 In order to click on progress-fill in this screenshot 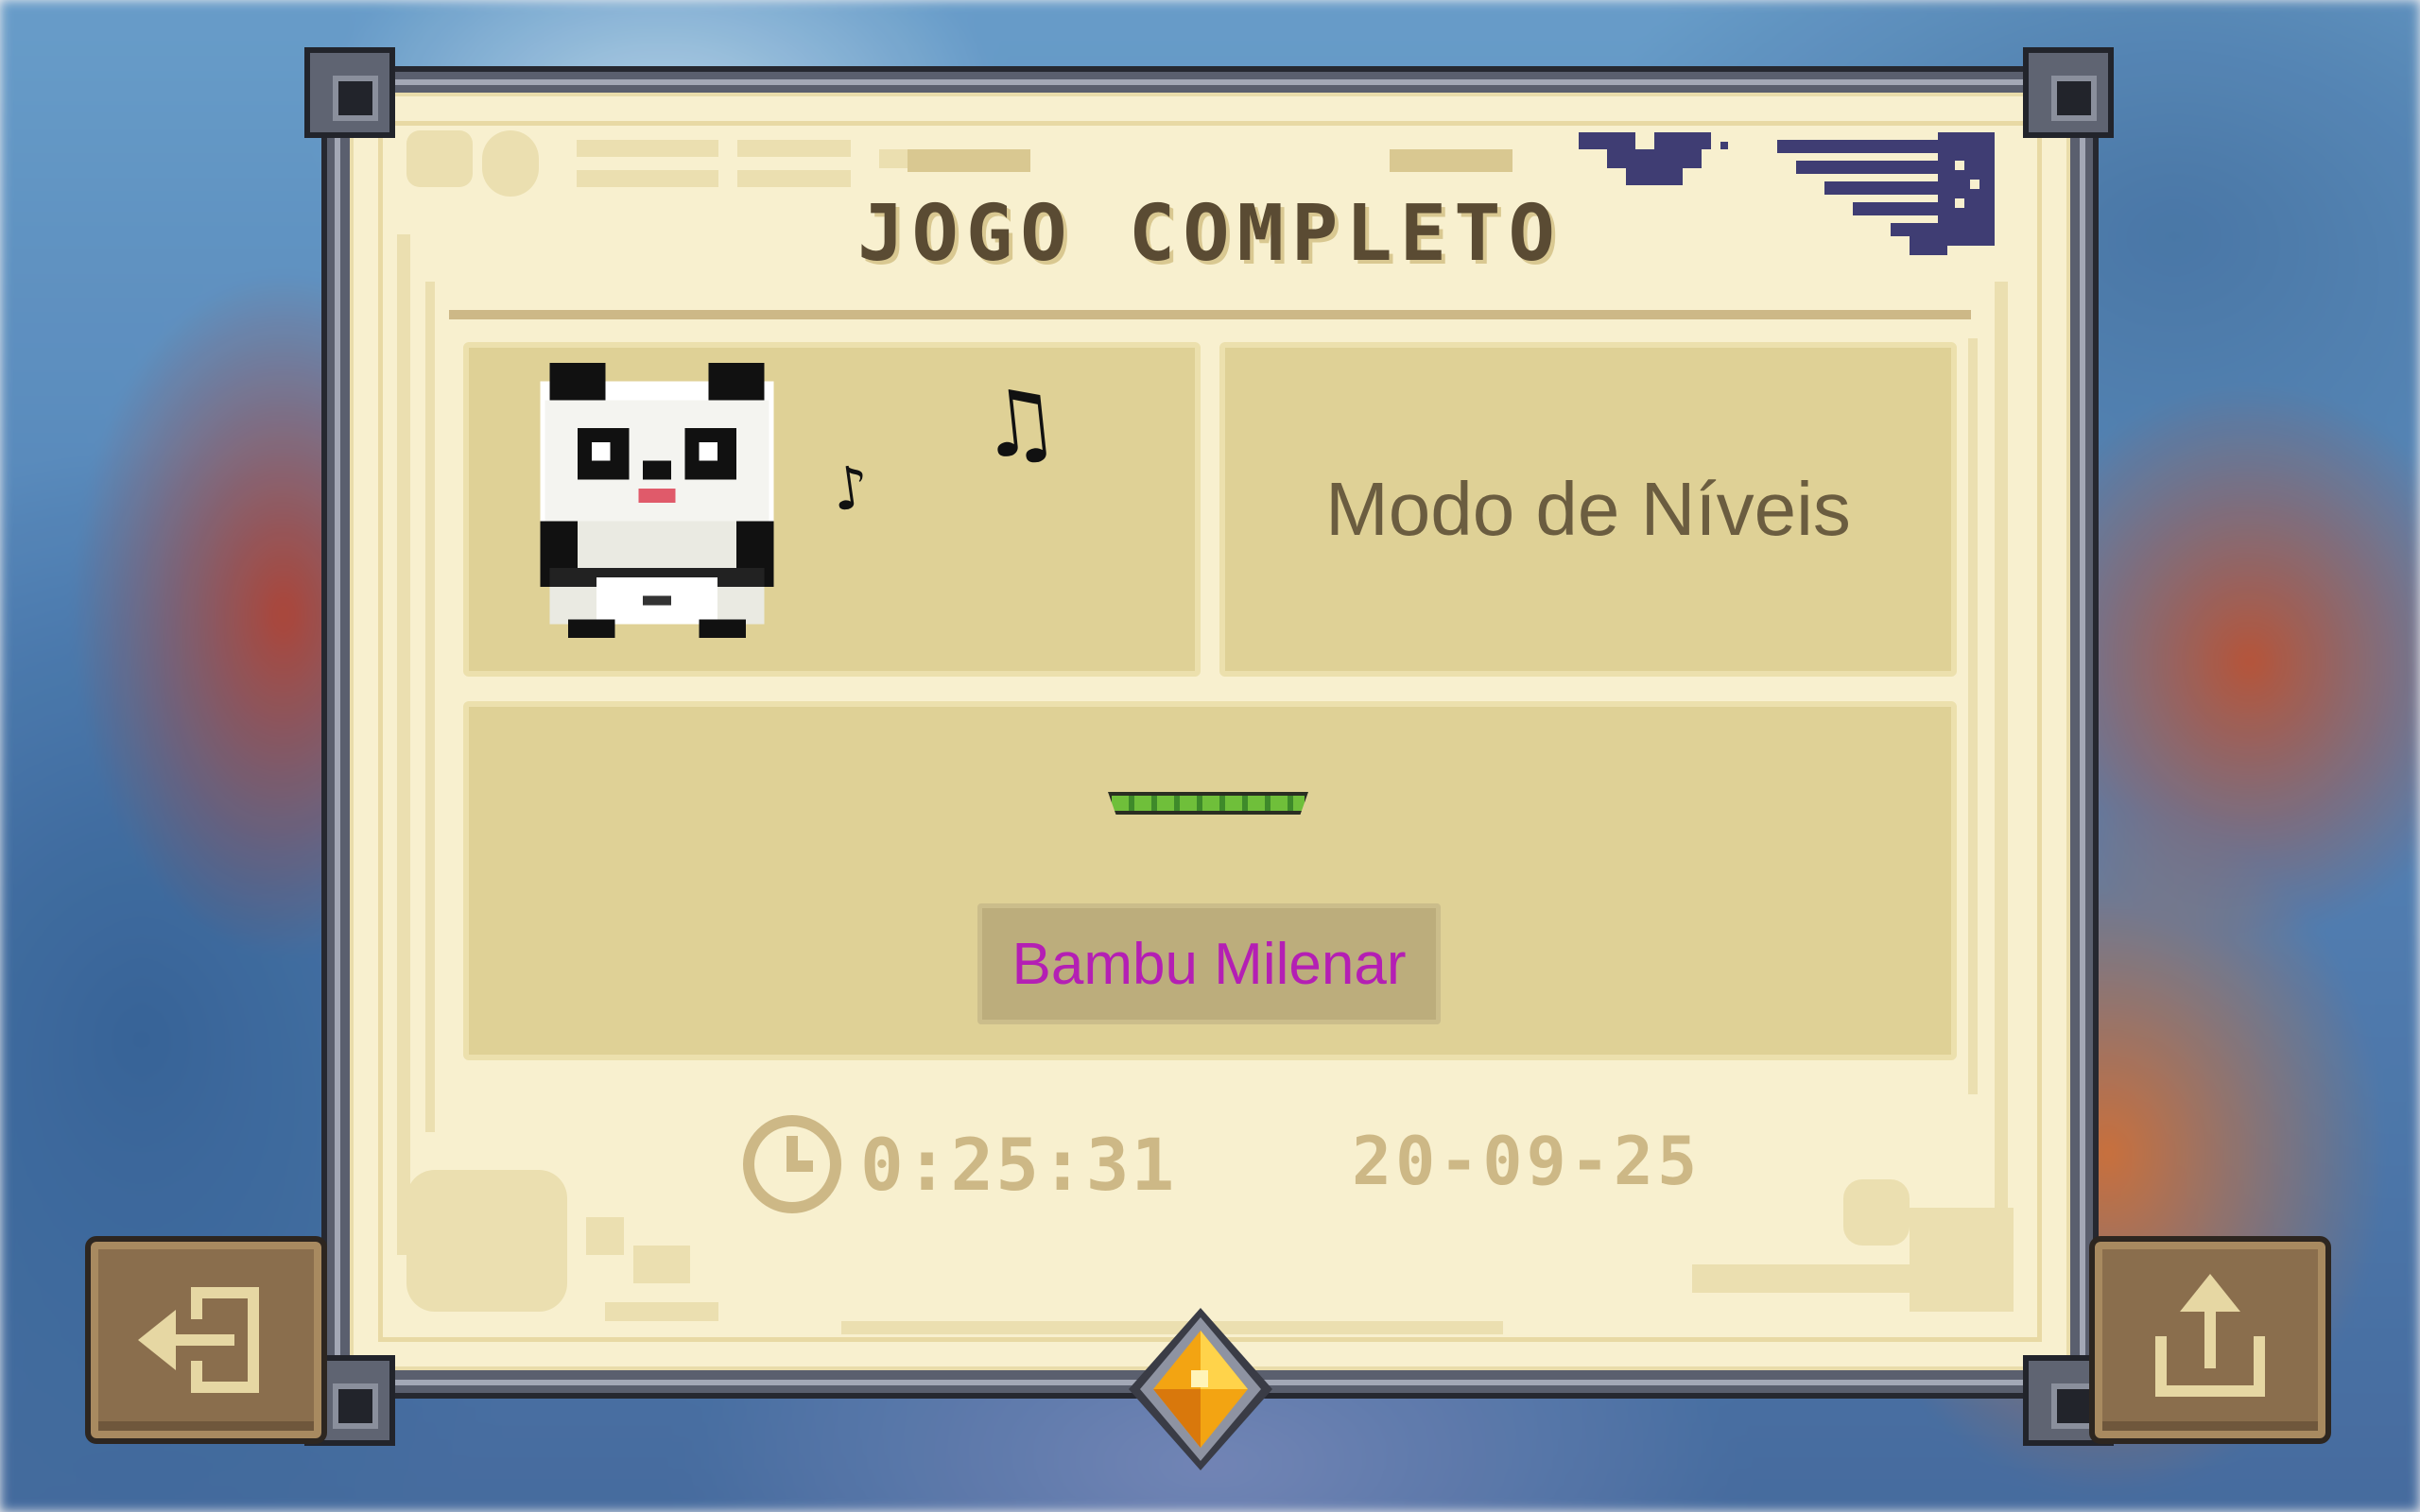, I will do `click(1208, 803)`.